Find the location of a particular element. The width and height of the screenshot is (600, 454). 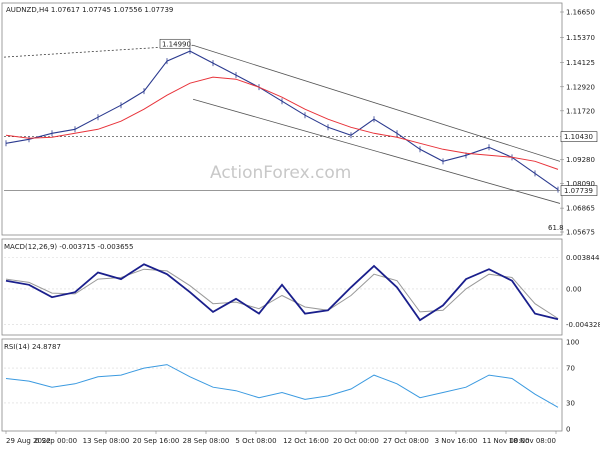

price-y-tick-label: 1.15370 is located at coordinates (580, 38).